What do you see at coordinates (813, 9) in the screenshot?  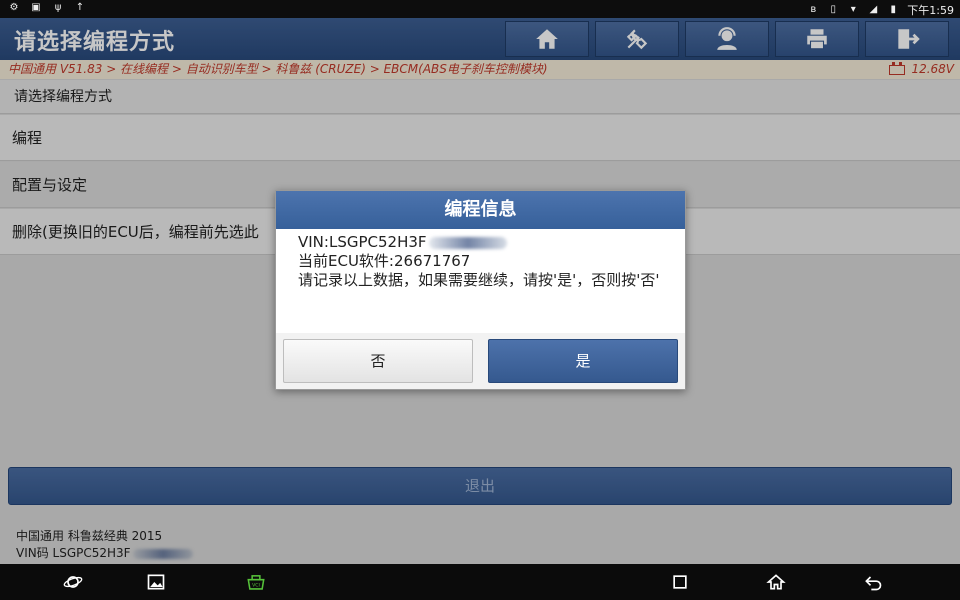 I see `bluetooth-icon: ʙ` at bounding box center [813, 9].